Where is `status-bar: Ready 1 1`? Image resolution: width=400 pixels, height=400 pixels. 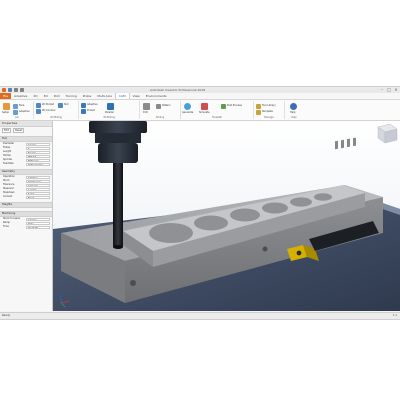
status-bar: Ready 1 1 is located at coordinates (200, 315).